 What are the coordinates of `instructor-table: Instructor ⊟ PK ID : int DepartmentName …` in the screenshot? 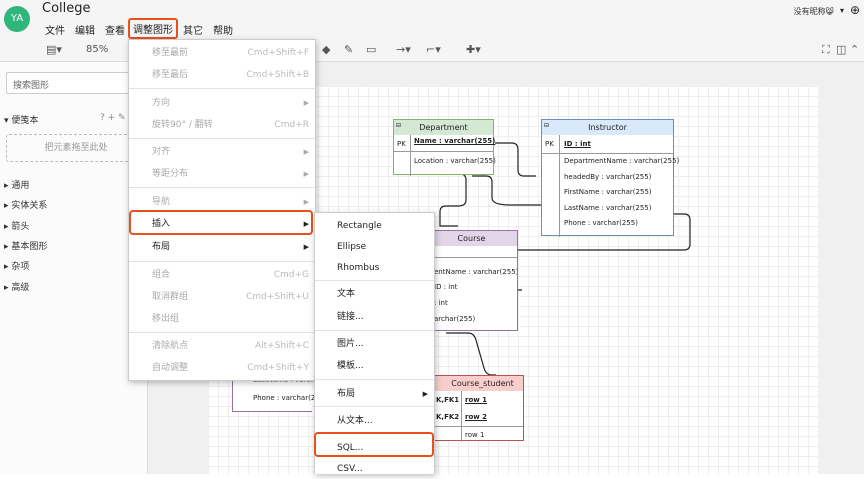 It's located at (610, 178).